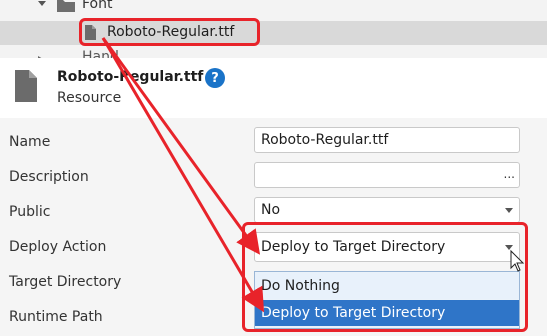  Describe the element at coordinates (517, 260) in the screenshot. I see `mouse-cursor-icon` at that location.